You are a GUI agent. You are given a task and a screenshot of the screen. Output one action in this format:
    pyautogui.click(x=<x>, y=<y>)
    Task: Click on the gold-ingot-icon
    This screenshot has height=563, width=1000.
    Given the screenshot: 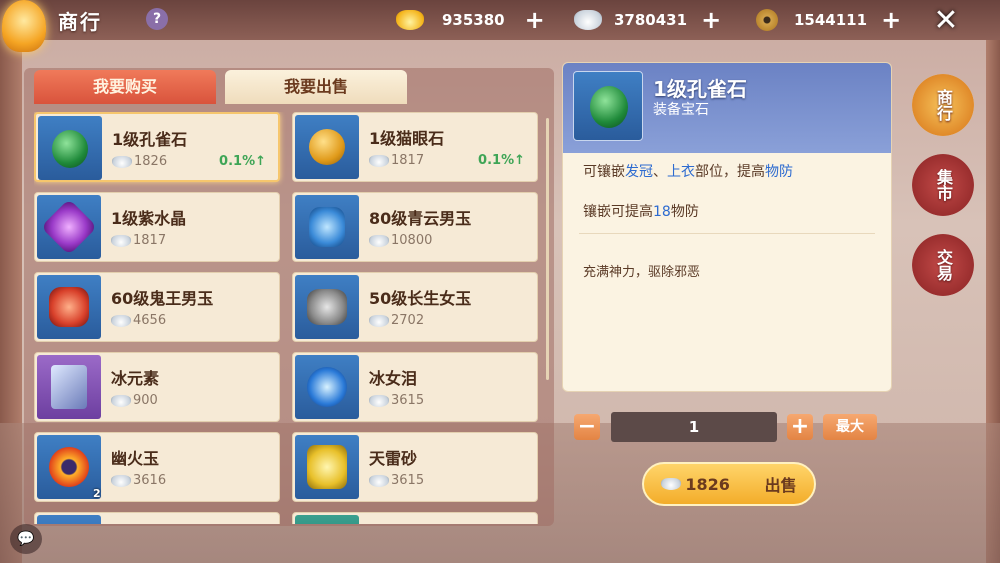 What is the action you would take?
    pyautogui.click(x=410, y=20)
    